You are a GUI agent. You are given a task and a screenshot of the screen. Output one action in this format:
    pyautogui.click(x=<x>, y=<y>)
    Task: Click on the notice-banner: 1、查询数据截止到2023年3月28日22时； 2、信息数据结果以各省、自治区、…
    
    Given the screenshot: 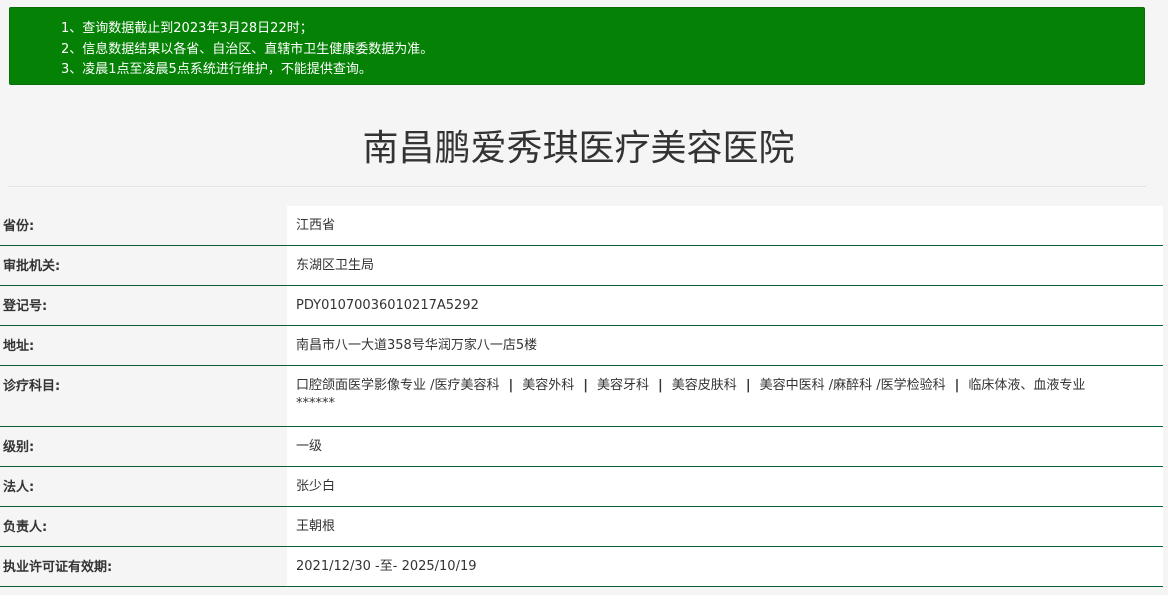 What is the action you would take?
    pyautogui.click(x=577, y=46)
    